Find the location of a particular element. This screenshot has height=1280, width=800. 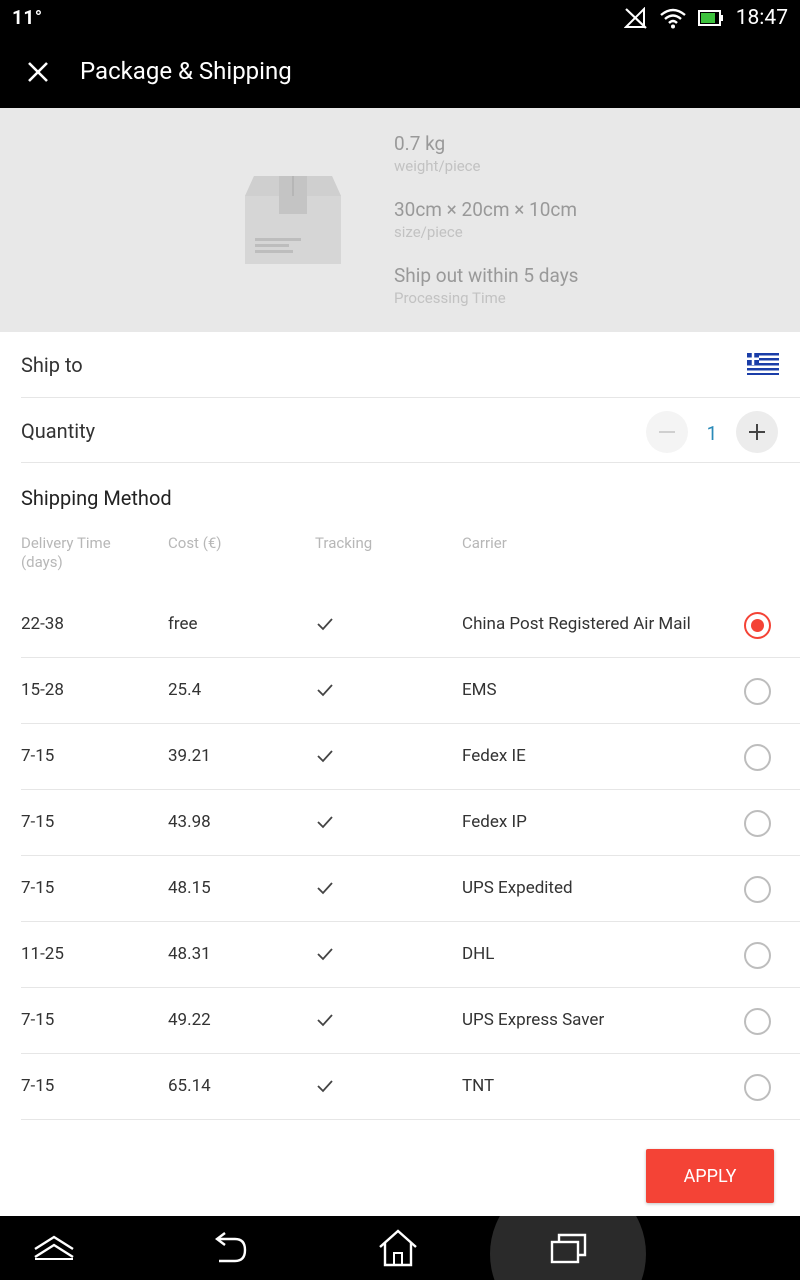

column-header-cost: Cost (€) is located at coordinates (195, 543).